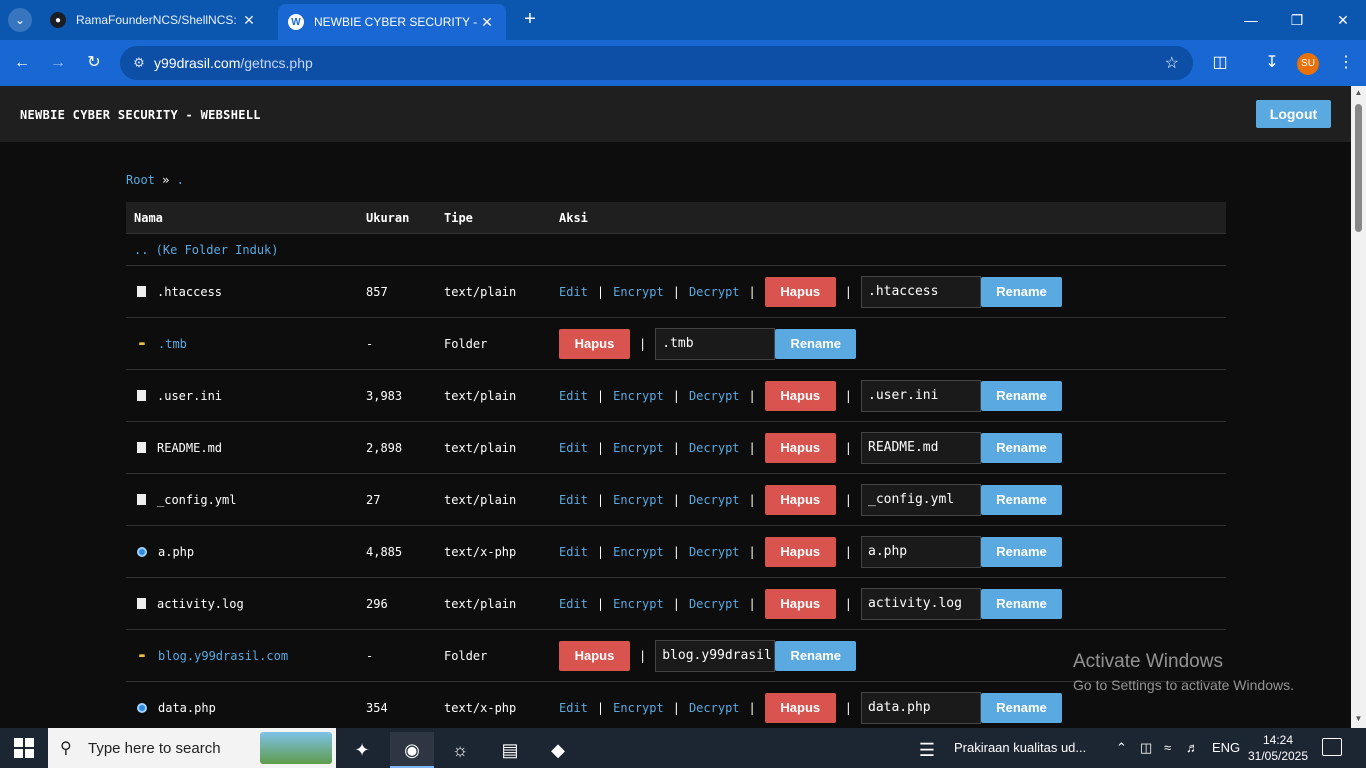 The width and height of the screenshot is (1366, 768). What do you see at coordinates (1358, 407) in the screenshot?
I see `page-scrollbar: ▲ ▼` at bounding box center [1358, 407].